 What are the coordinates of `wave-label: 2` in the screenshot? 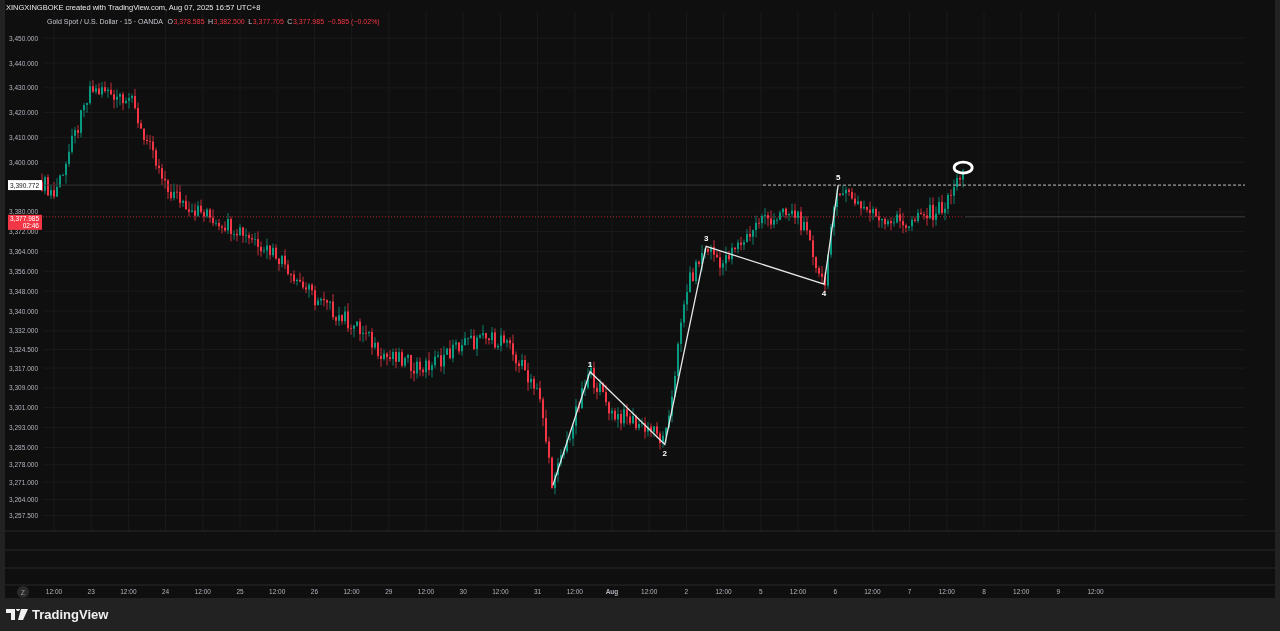 It's located at (665, 454).